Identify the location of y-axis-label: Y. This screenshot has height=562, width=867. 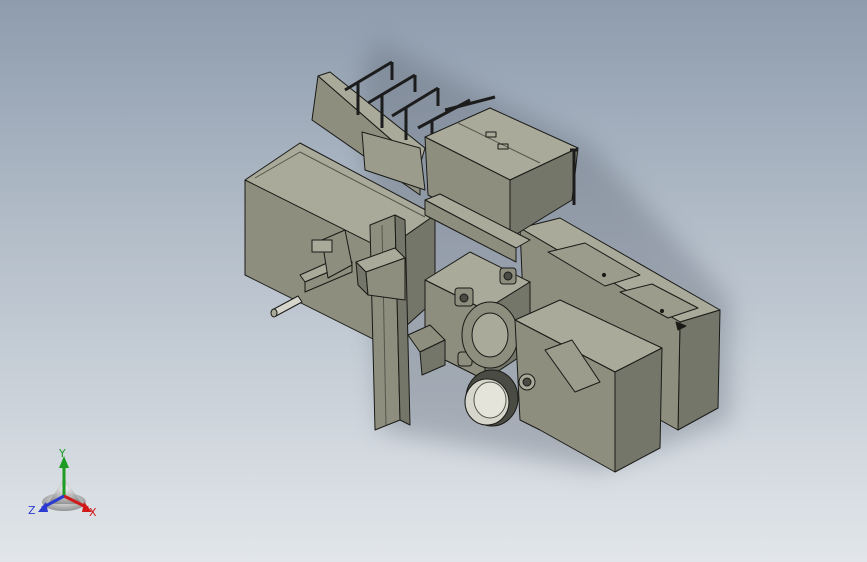
(62, 453).